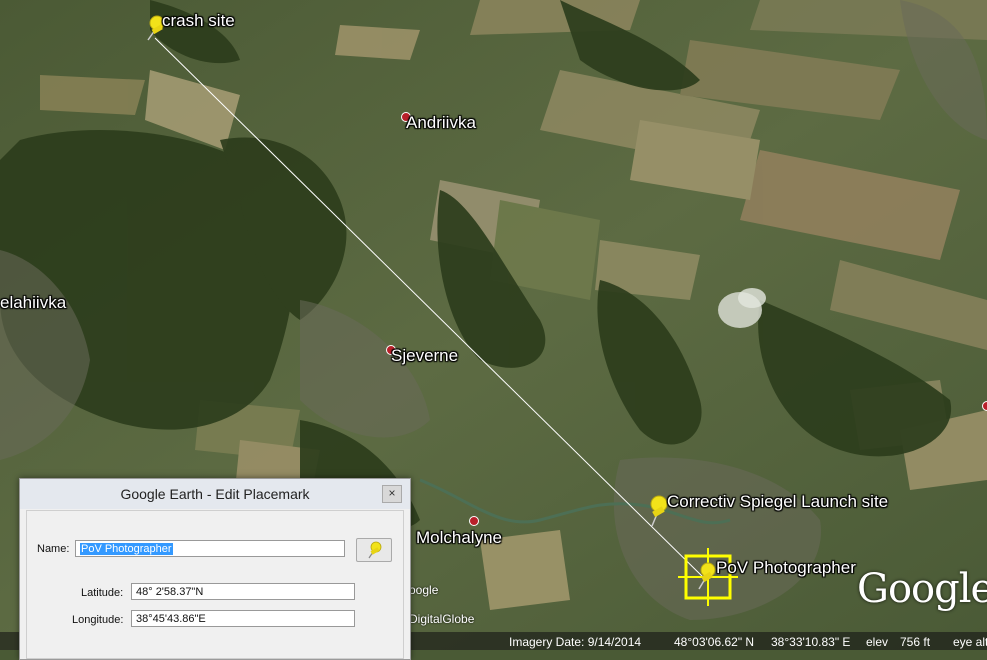 This screenshot has height=660, width=987. Describe the element at coordinates (984, 406) in the screenshot. I see `town-dot-offscreen` at that location.